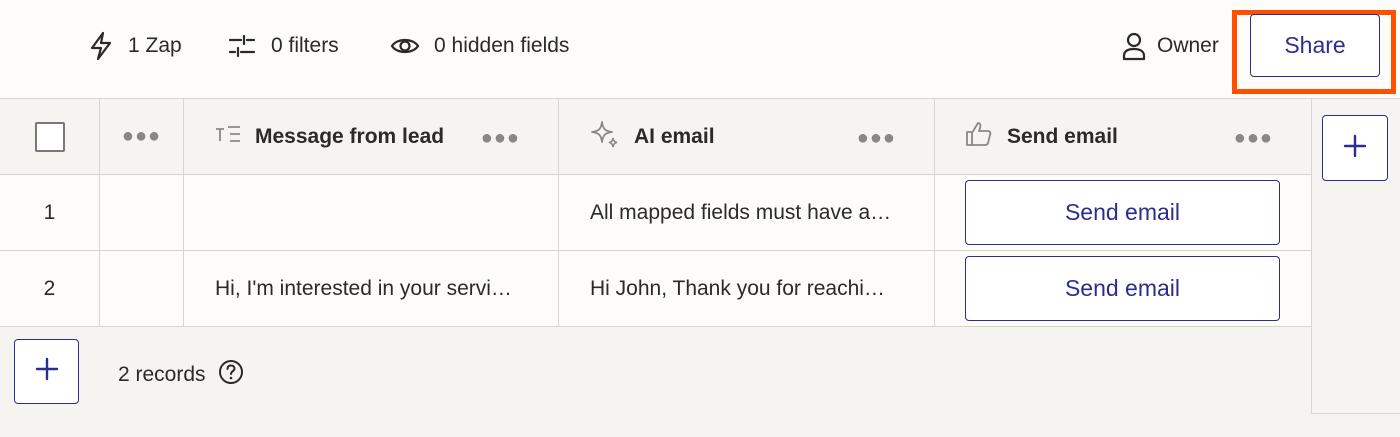 This screenshot has width=1400, height=437. Describe the element at coordinates (1188, 45) in the screenshot. I see `owner-label: Owner` at that location.